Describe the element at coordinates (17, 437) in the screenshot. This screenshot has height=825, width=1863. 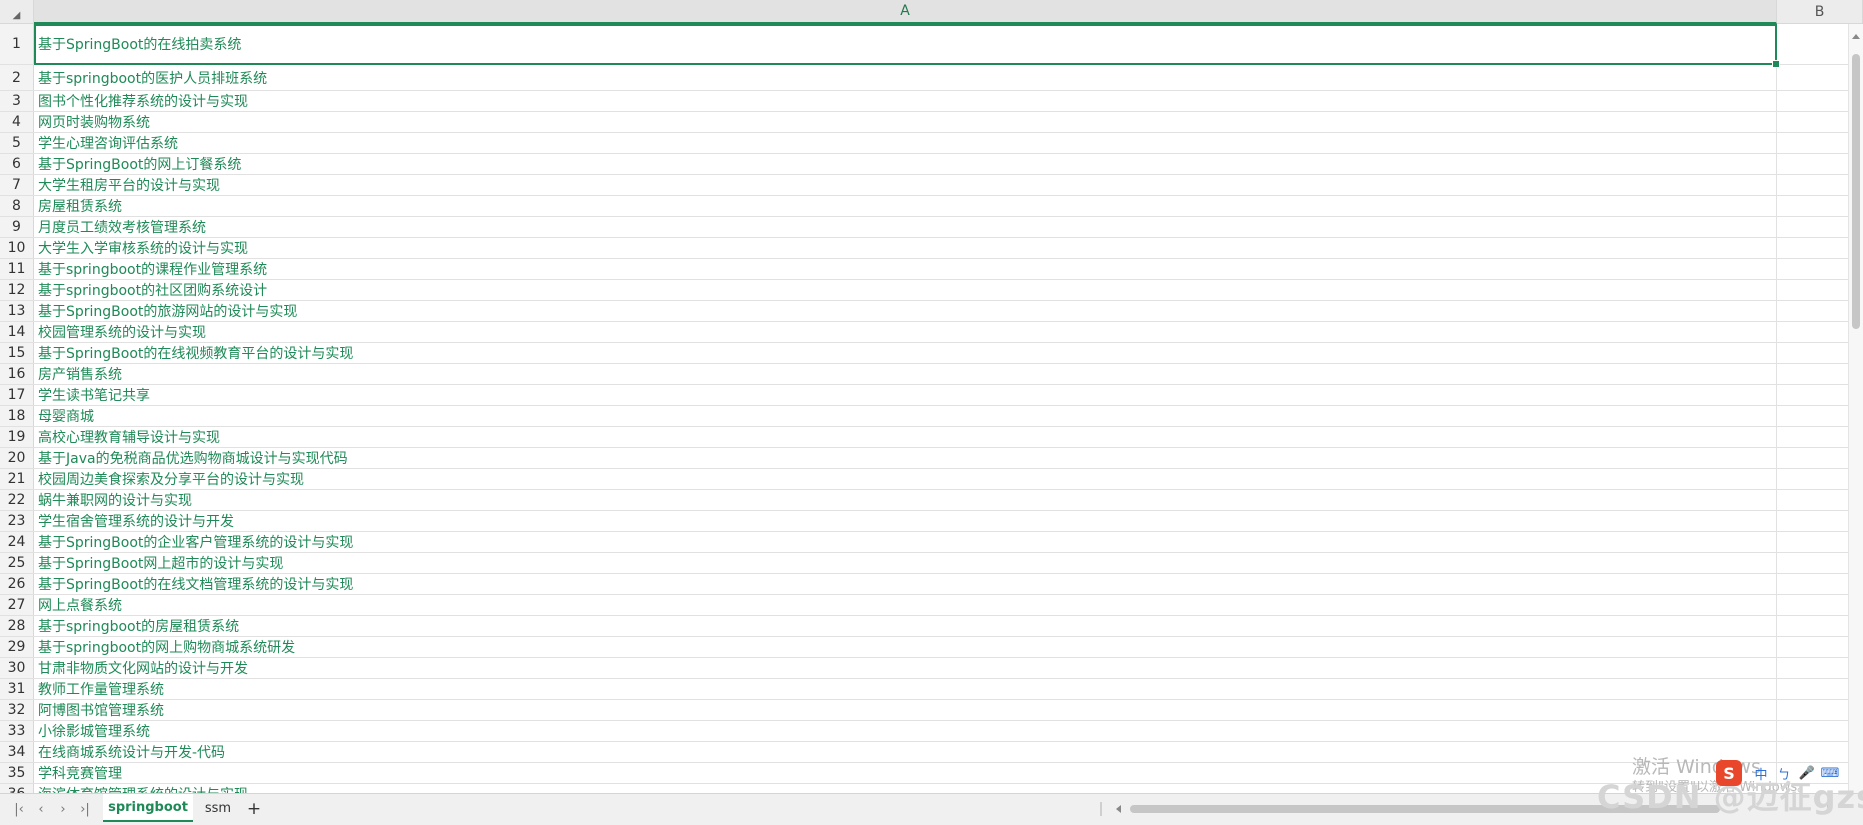
I see `row-number: 19` at that location.